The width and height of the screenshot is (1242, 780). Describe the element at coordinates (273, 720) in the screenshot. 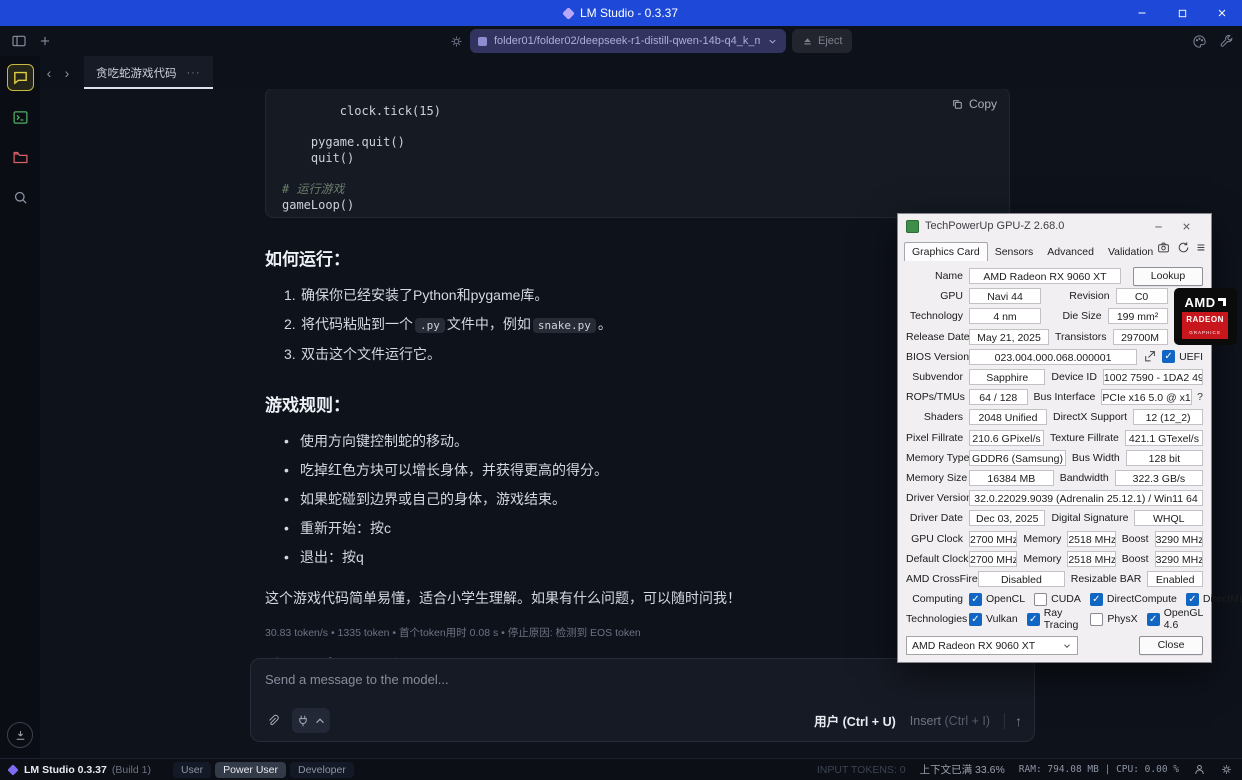

I see `attach-file-paperclip-icon` at that location.